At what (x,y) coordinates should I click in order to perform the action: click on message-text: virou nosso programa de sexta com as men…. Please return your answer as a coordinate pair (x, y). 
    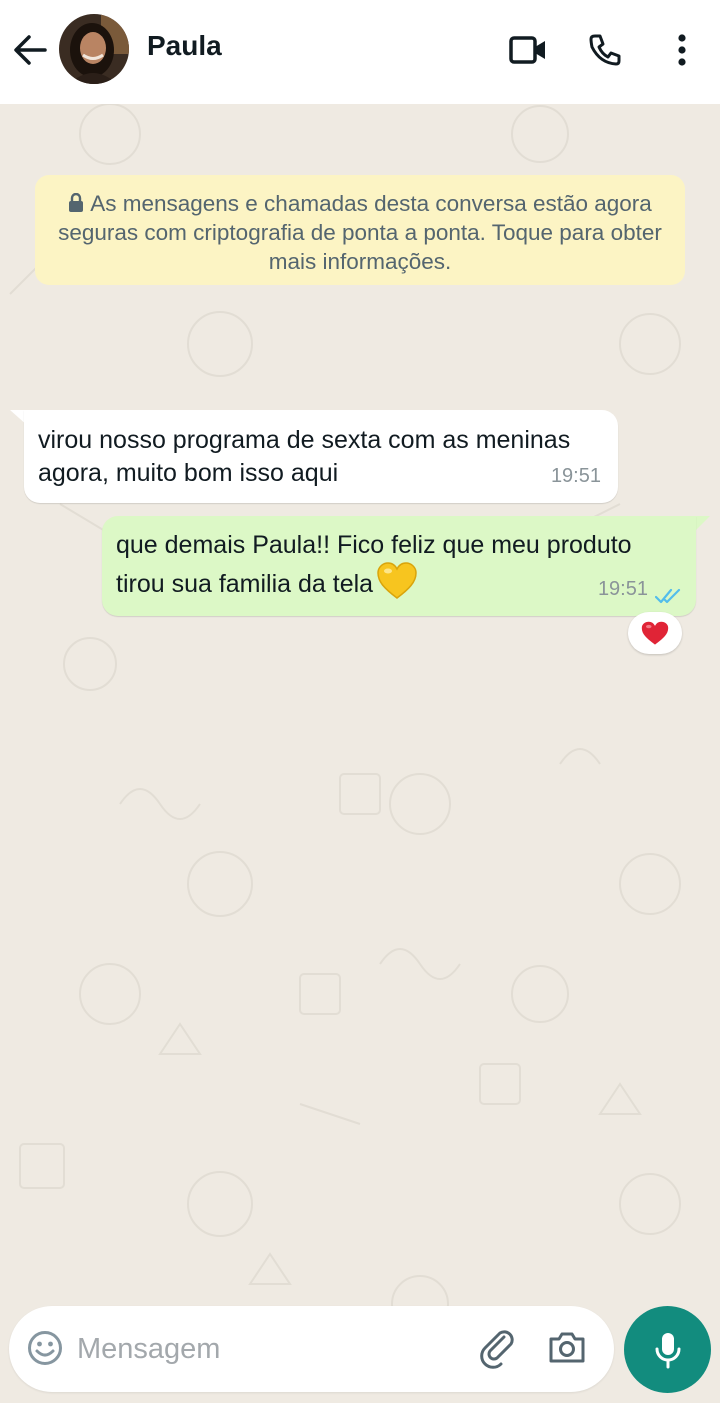
    Looking at the image, I should click on (304, 456).